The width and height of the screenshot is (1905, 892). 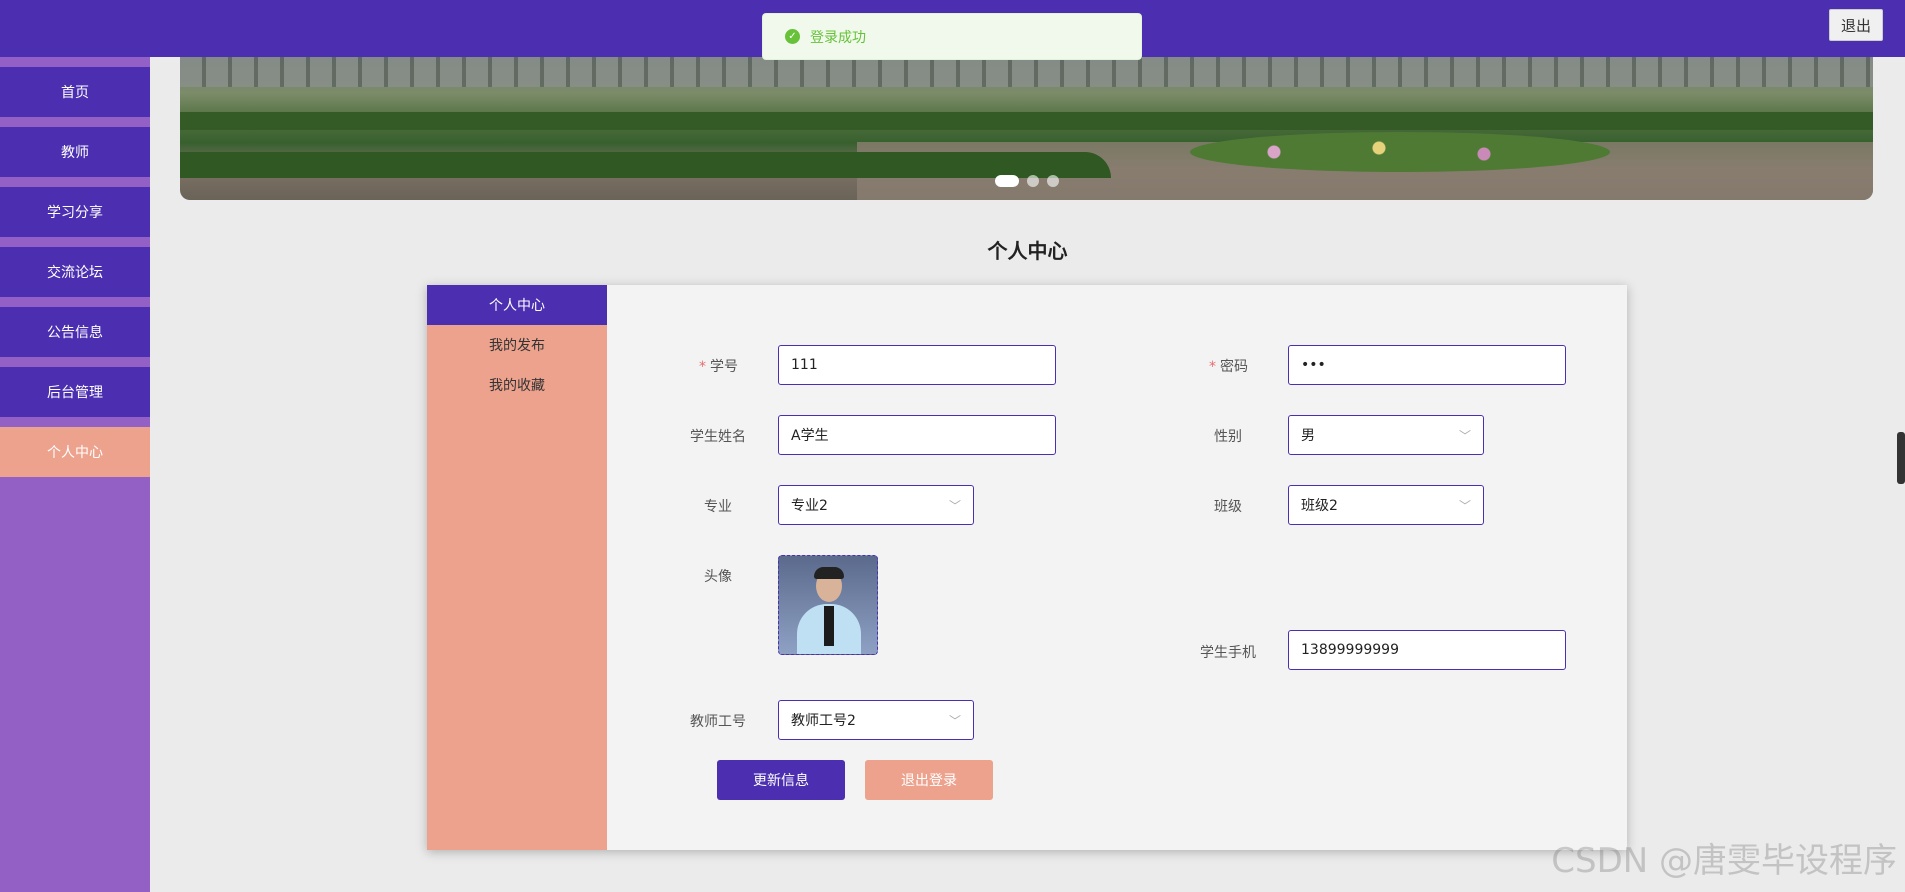 What do you see at coordinates (823, 721) in the screenshot?
I see `teacher-id-value: 教师工号2` at bounding box center [823, 721].